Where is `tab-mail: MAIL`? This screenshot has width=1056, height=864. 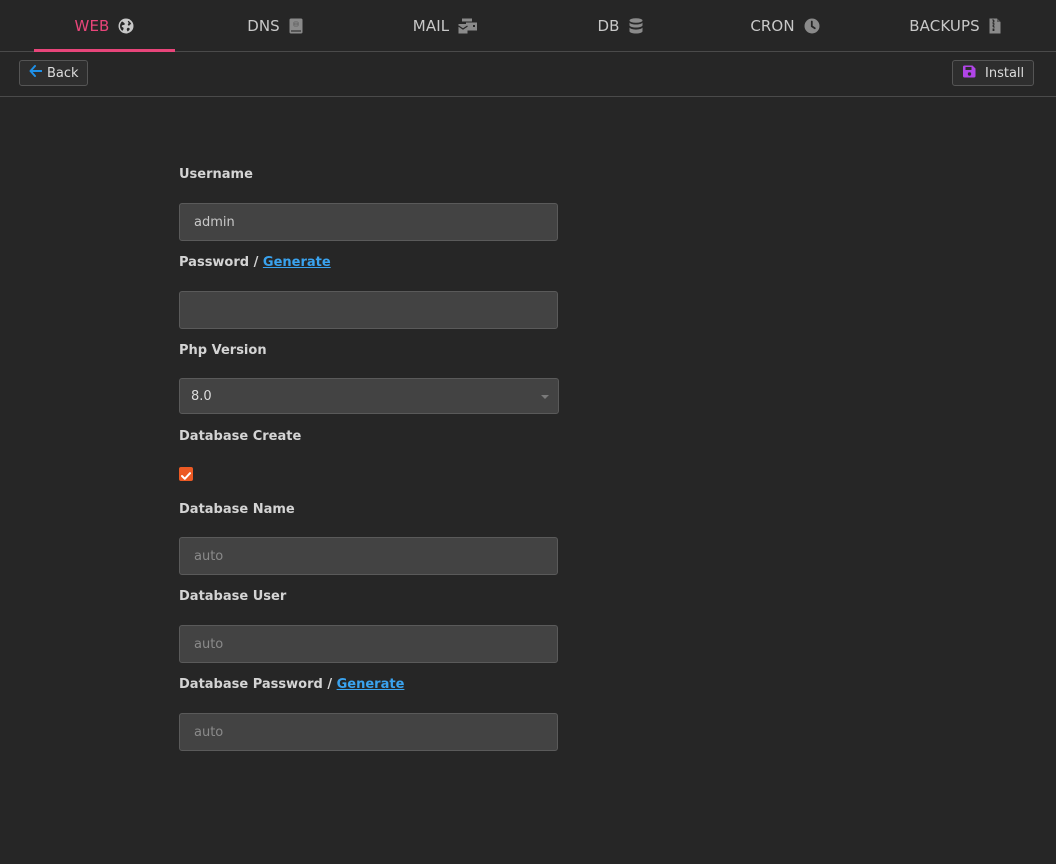
tab-mail: MAIL is located at coordinates (445, 25).